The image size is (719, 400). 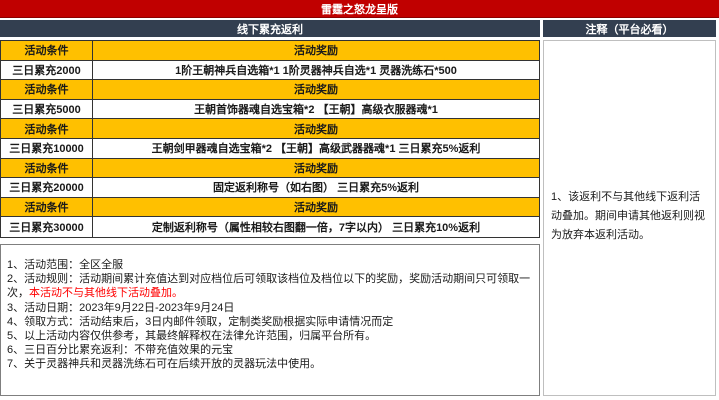 What do you see at coordinates (192, 335) in the screenshot?
I see `note-text: 5、以上活动内容仅供参考，其最终解释权在法律允许范围，归属平台所有。` at bounding box center [192, 335].